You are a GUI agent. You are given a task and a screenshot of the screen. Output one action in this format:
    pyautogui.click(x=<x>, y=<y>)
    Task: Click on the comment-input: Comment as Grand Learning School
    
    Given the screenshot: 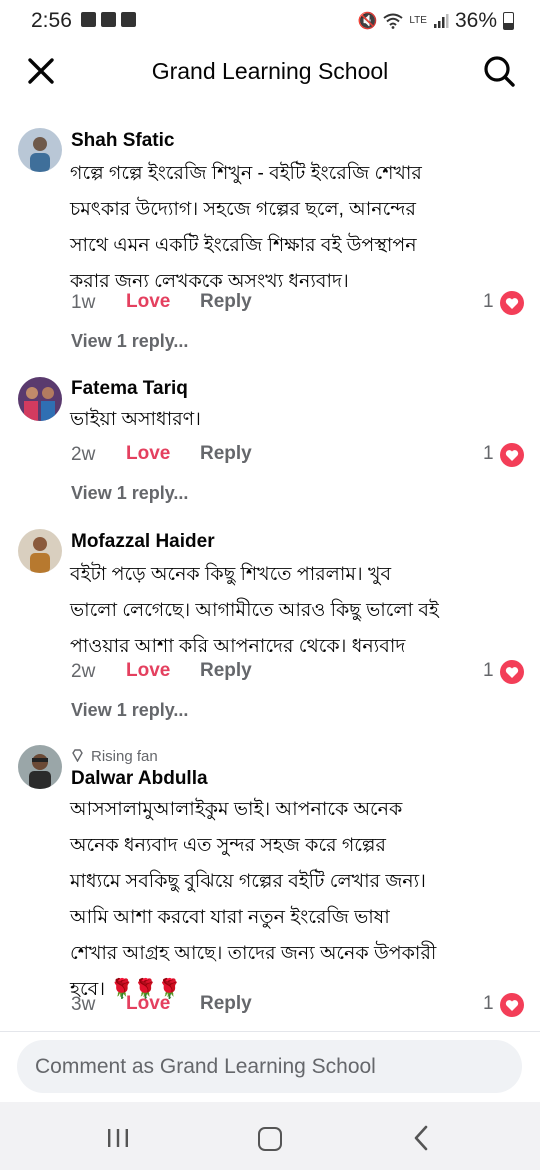 What is the action you would take?
    pyautogui.click(x=269, y=1066)
    